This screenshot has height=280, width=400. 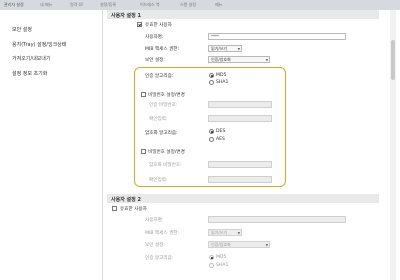 What do you see at coordinates (114, 208) in the screenshot?
I see `use-user2-checkbox` at bounding box center [114, 208].